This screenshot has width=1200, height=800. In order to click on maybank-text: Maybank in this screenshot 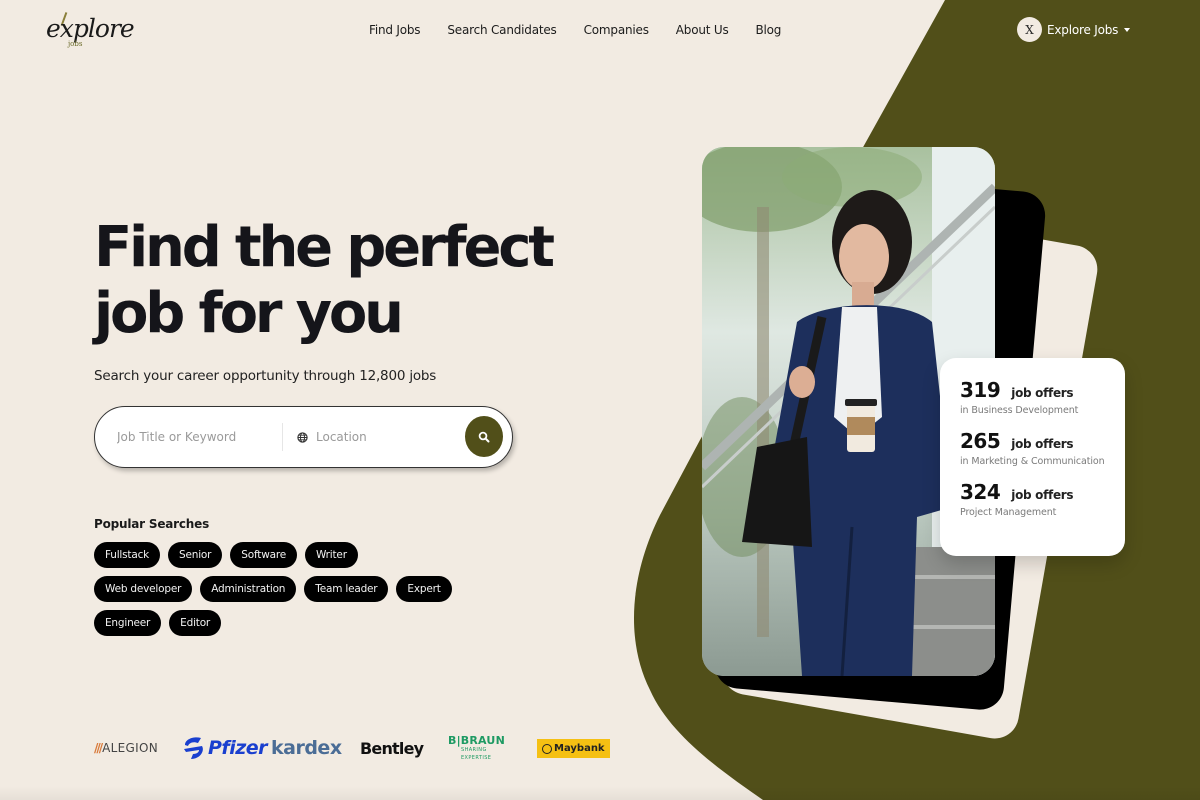, I will do `click(579, 748)`.